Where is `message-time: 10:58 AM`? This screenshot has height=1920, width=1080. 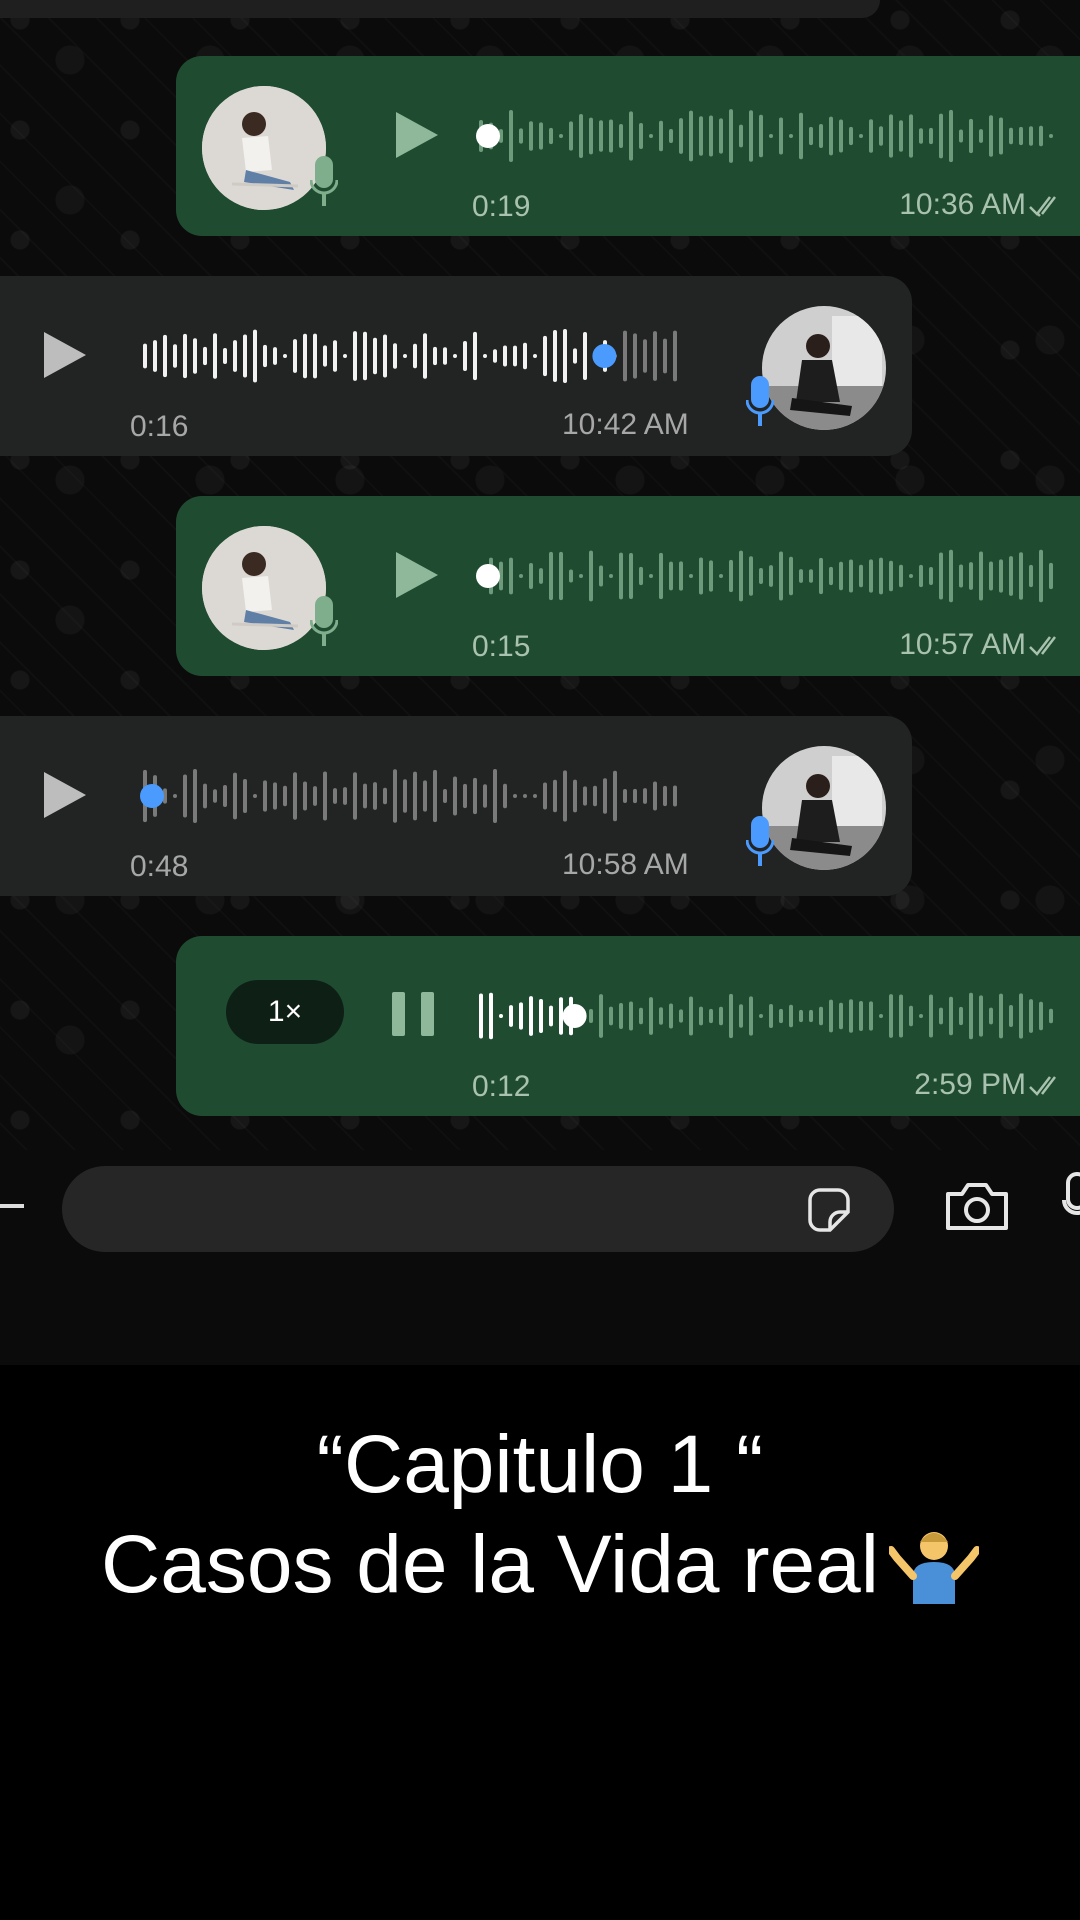 message-time: 10:58 AM is located at coordinates (625, 864).